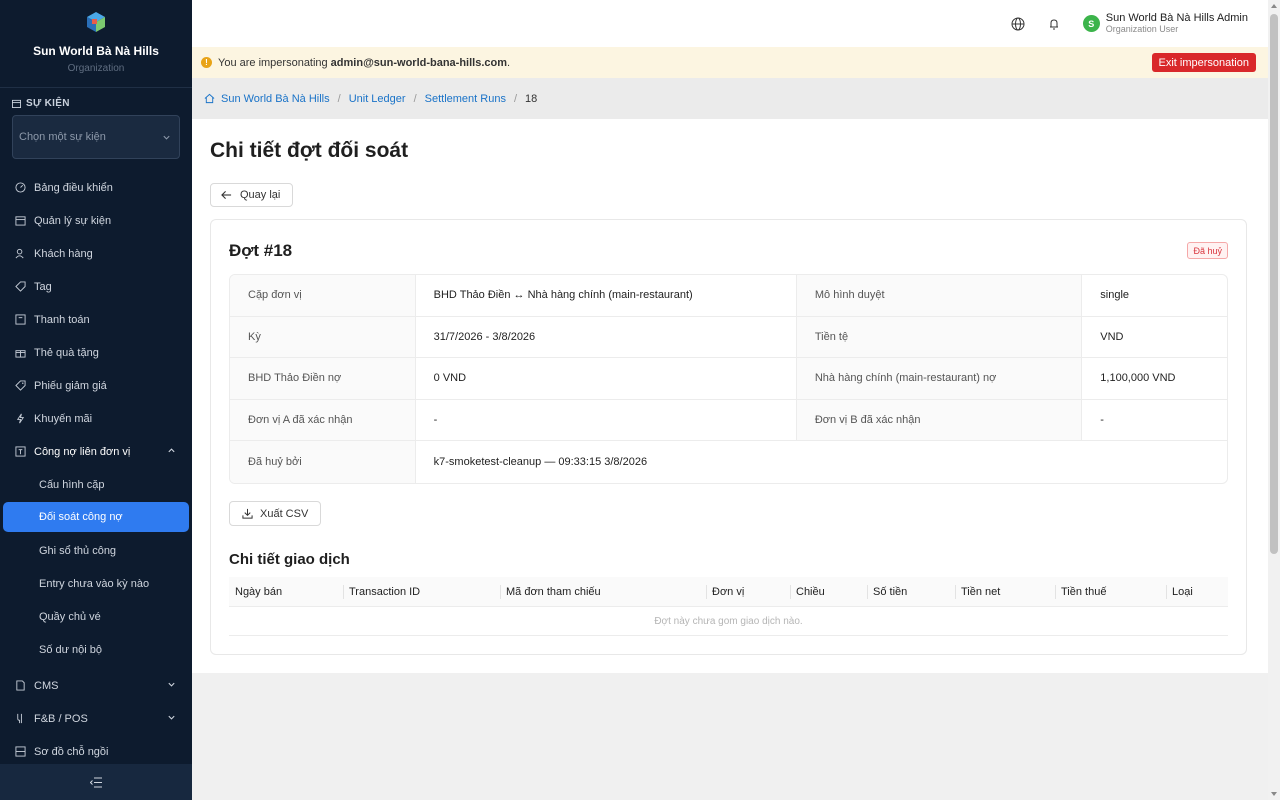  Describe the element at coordinates (939, 295) in the screenshot. I see `detail-label: Mô hình duyệt` at that location.